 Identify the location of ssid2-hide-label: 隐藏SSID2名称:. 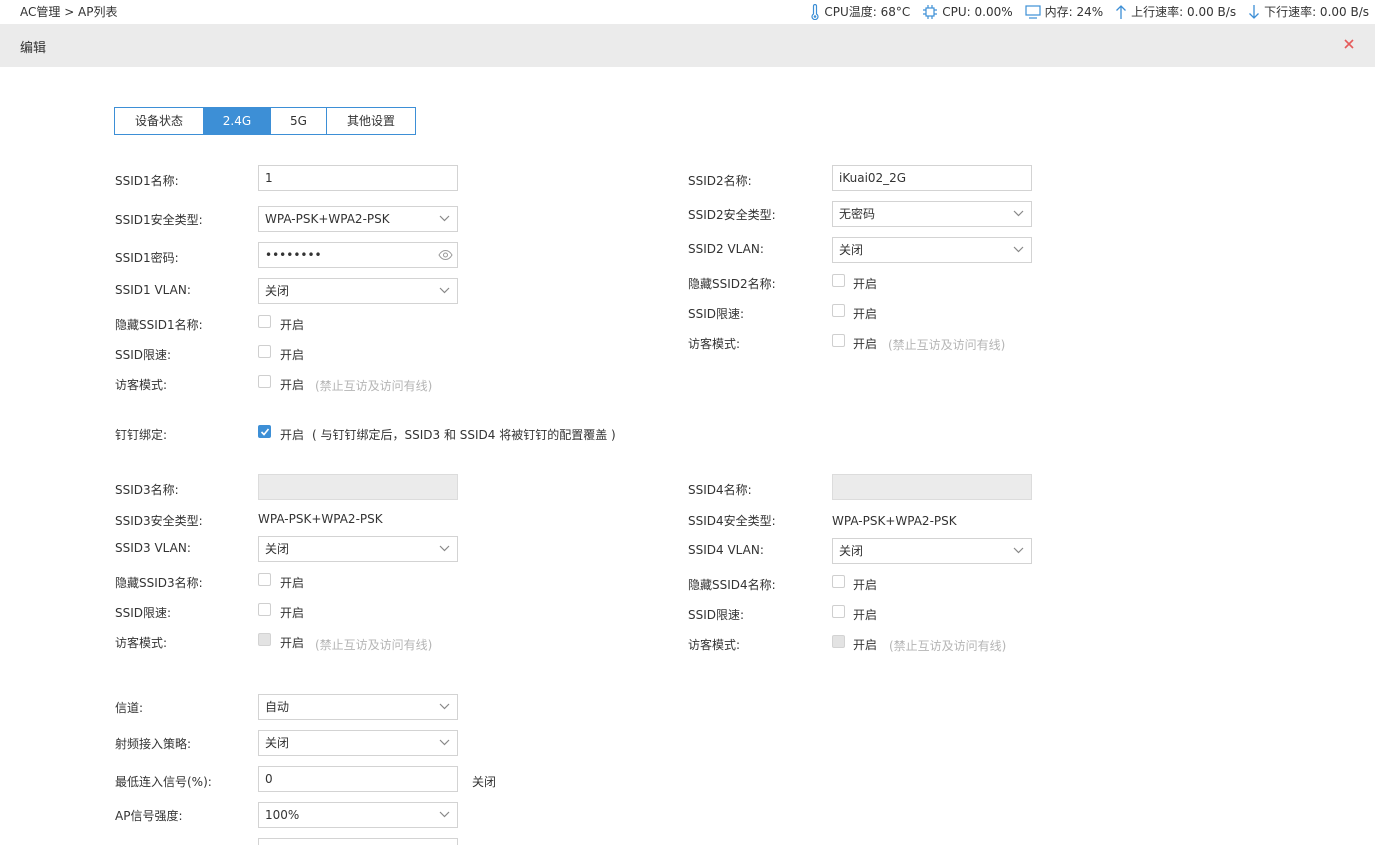
(732, 284).